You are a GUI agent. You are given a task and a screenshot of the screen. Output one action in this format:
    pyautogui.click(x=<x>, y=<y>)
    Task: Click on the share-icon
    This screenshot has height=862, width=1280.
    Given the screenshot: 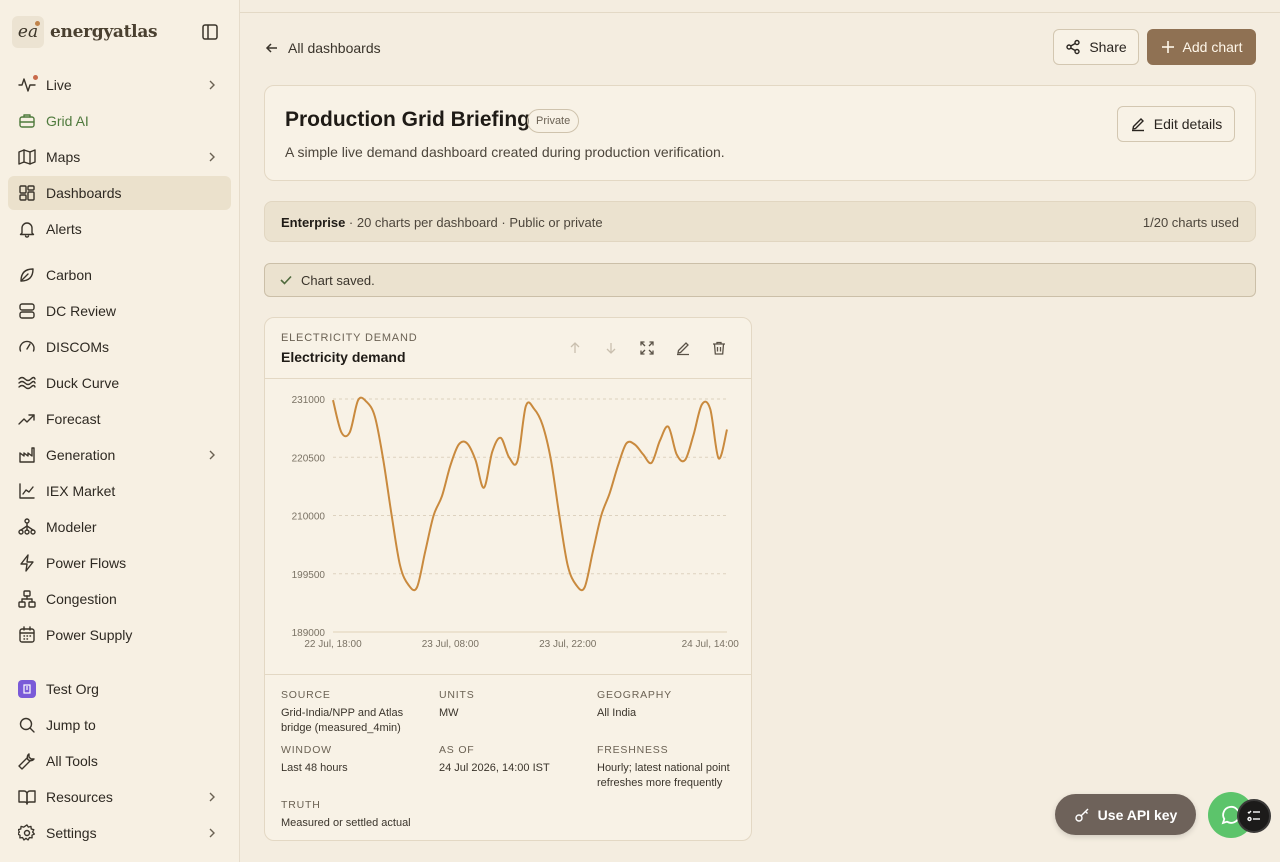 What is the action you would take?
    pyautogui.click(x=1073, y=47)
    